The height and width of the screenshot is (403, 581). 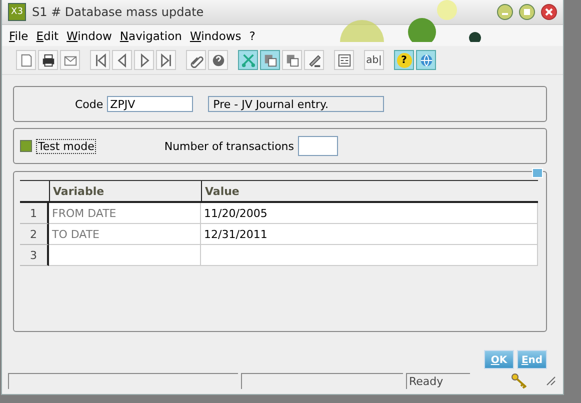 I want to click on transactions-label: Number of transactions, so click(x=229, y=146).